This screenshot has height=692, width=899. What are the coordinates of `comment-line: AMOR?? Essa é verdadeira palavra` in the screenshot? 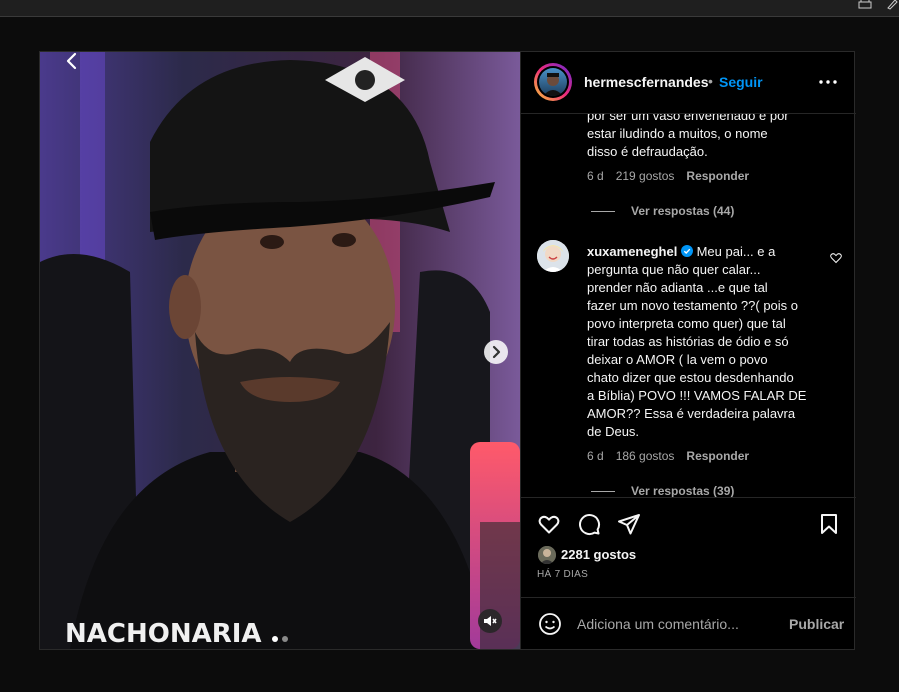 It's located at (691, 413).